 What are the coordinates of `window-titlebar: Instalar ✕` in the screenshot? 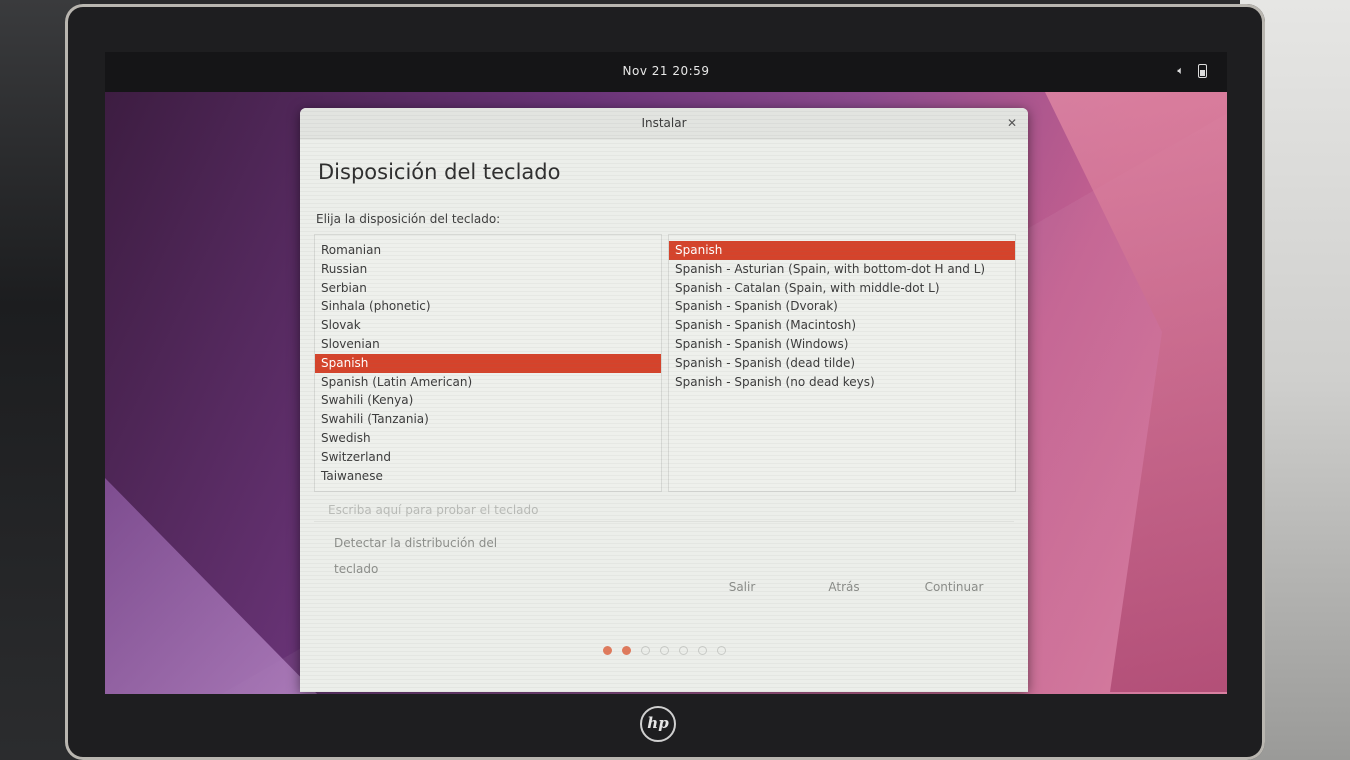 It's located at (664, 123).